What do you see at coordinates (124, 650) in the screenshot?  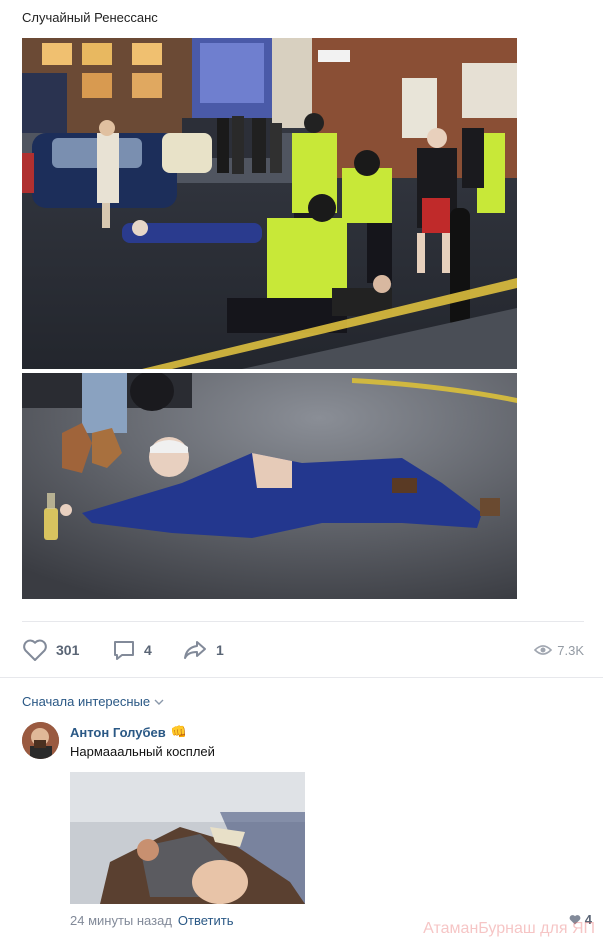 I see `comment-icon` at bounding box center [124, 650].